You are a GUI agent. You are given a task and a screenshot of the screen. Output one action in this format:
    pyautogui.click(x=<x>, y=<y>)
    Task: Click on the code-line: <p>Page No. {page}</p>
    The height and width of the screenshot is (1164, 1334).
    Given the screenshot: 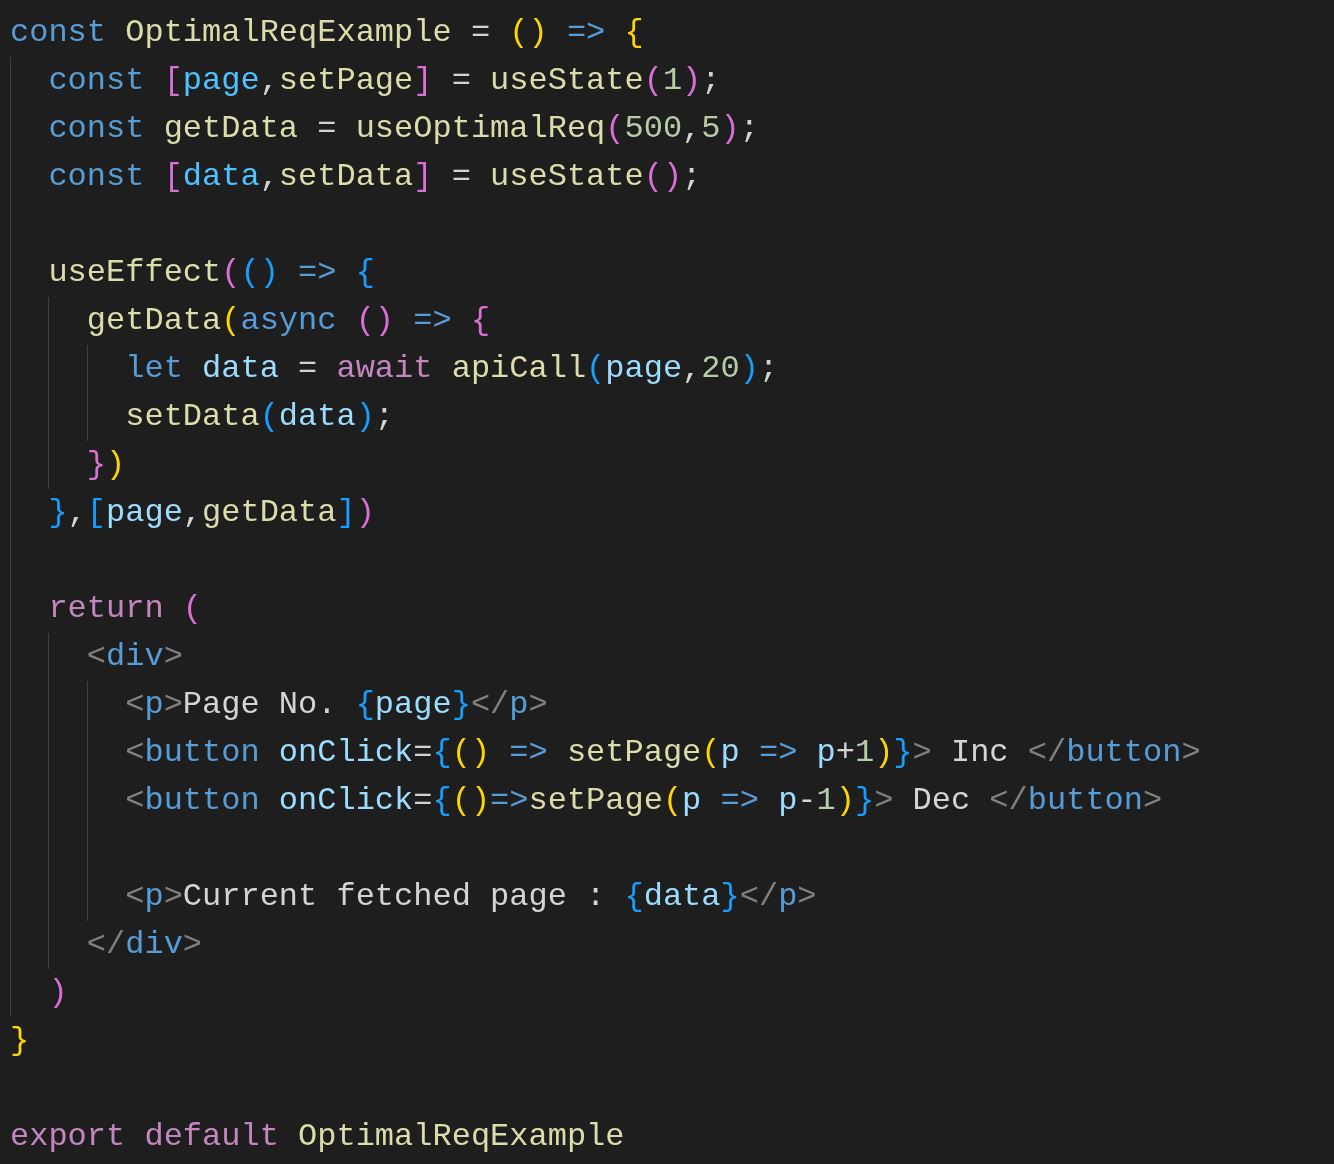 What is the action you would take?
    pyautogui.click(x=336, y=705)
    